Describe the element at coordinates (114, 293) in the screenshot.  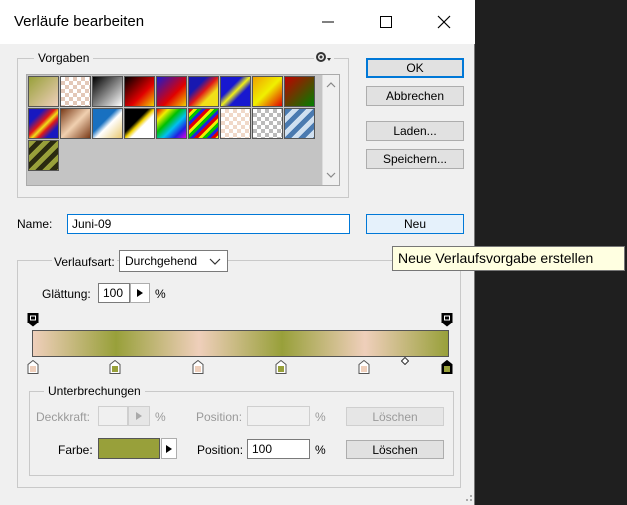
I see `smoothness-input: 100` at that location.